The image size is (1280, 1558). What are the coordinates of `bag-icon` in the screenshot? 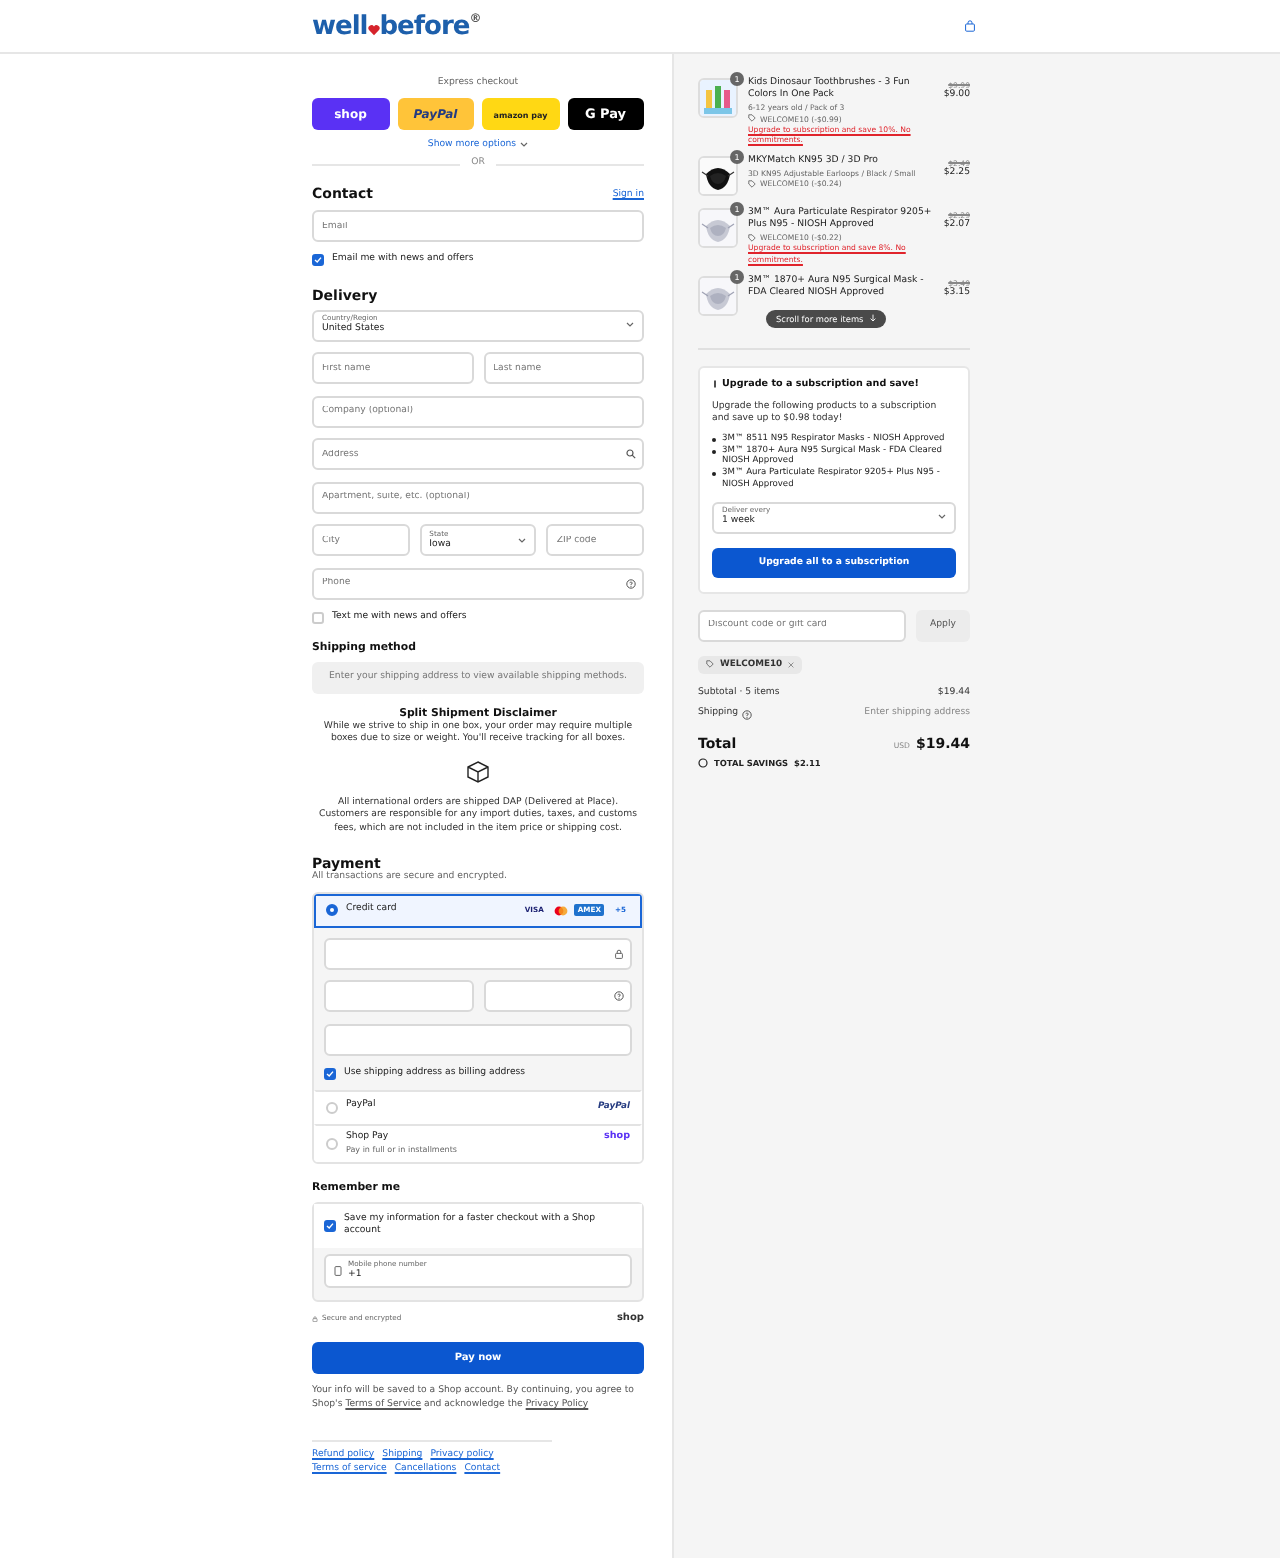 It's located at (970, 26).